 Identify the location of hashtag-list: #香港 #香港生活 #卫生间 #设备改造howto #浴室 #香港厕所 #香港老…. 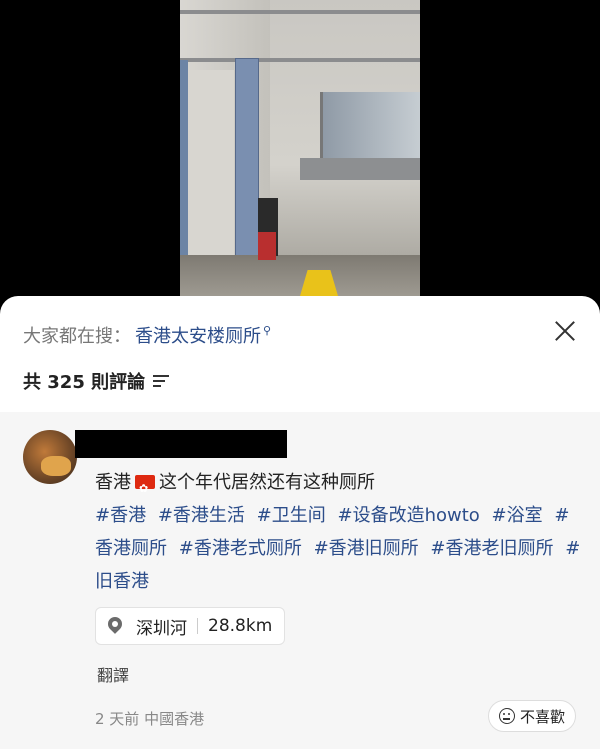
(340, 548).